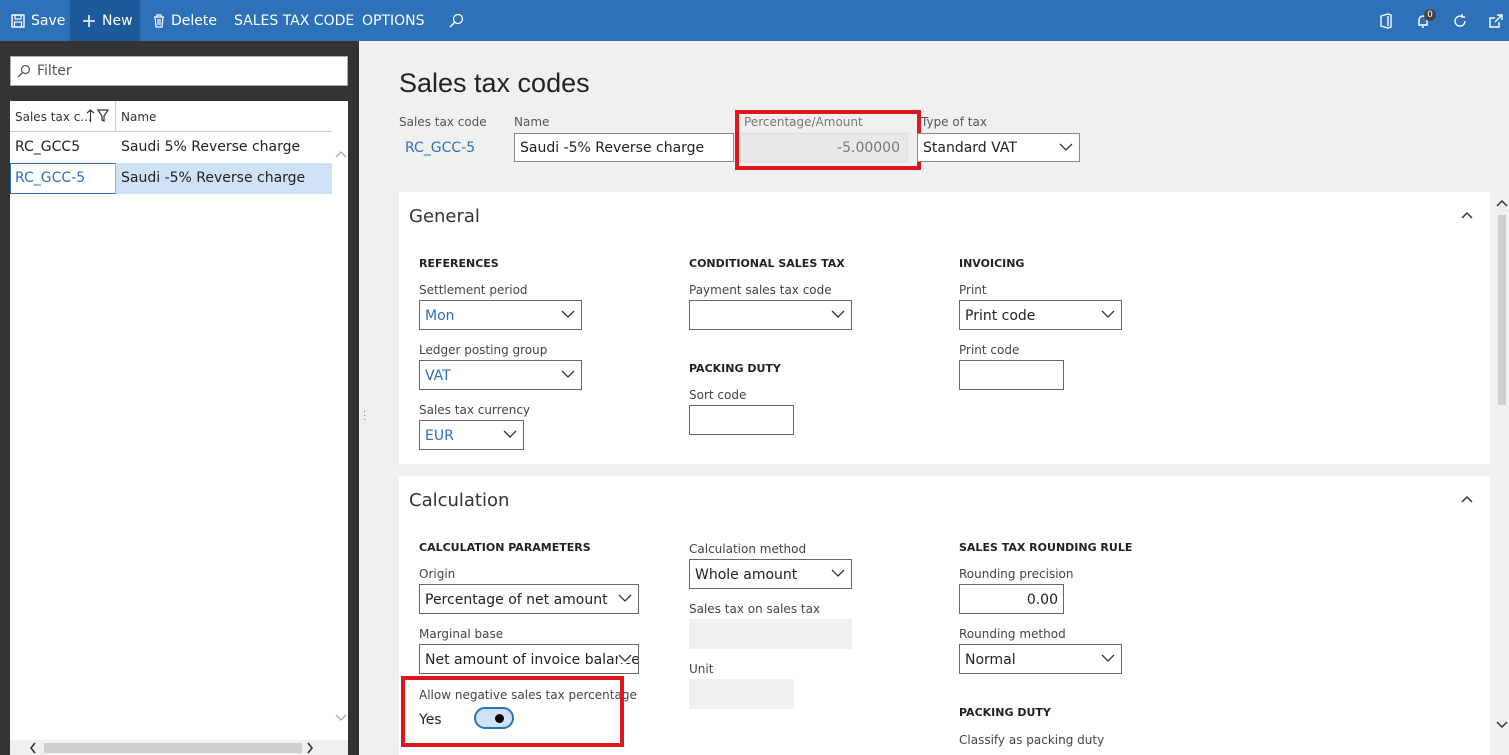  I want to click on sort-code-label: Sort code, so click(718, 395).